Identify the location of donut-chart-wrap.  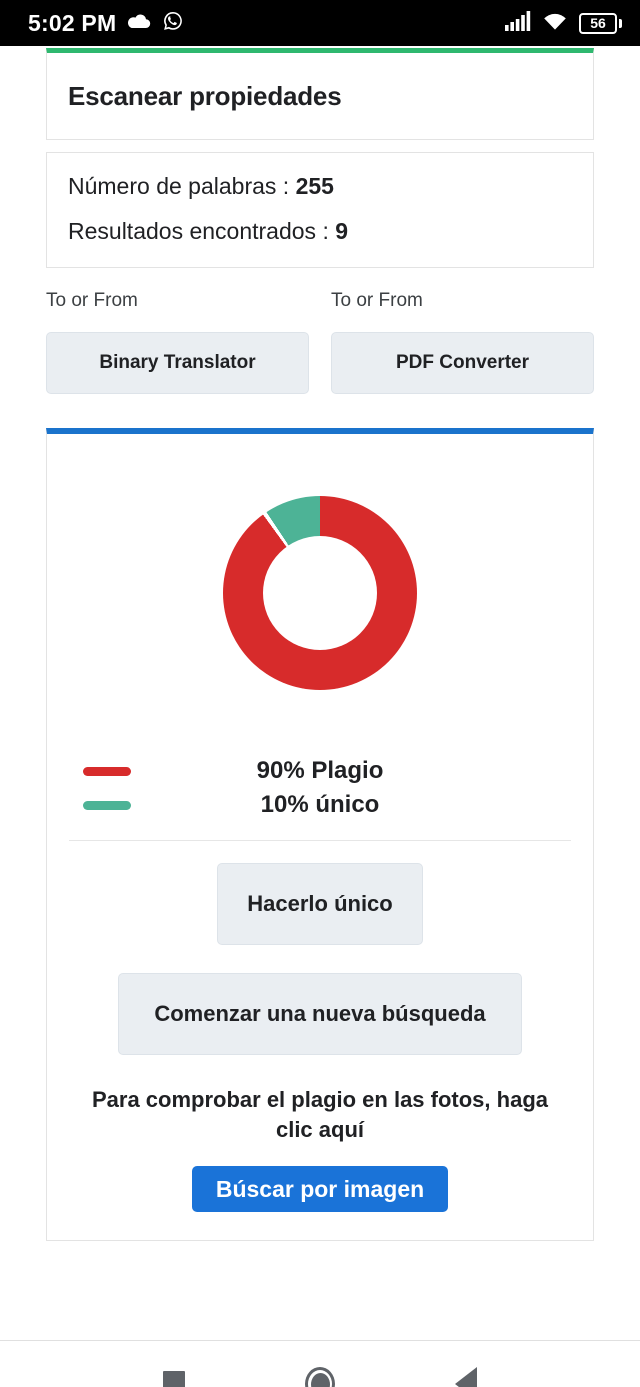
(320, 562).